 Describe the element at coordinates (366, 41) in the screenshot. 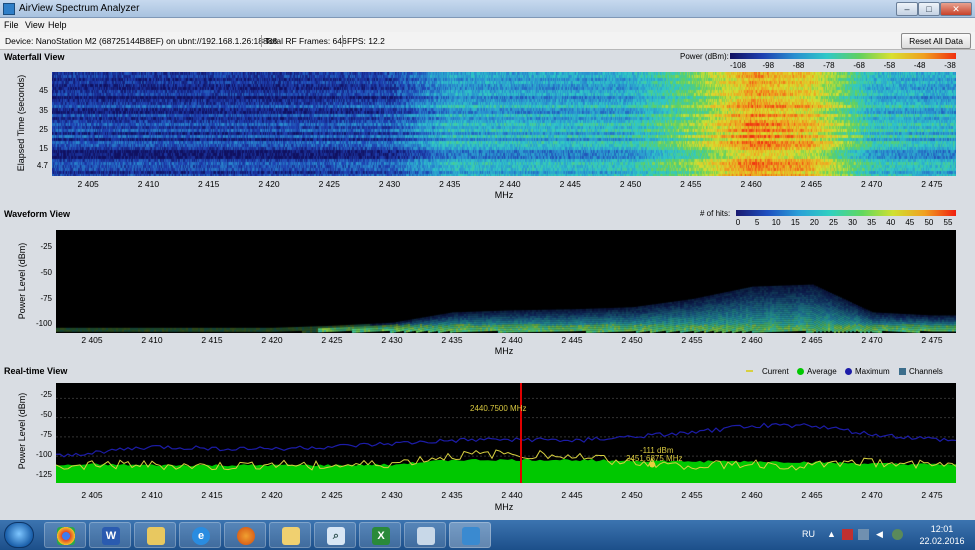

I see `fps-readout: FPS: 12.2` at that location.